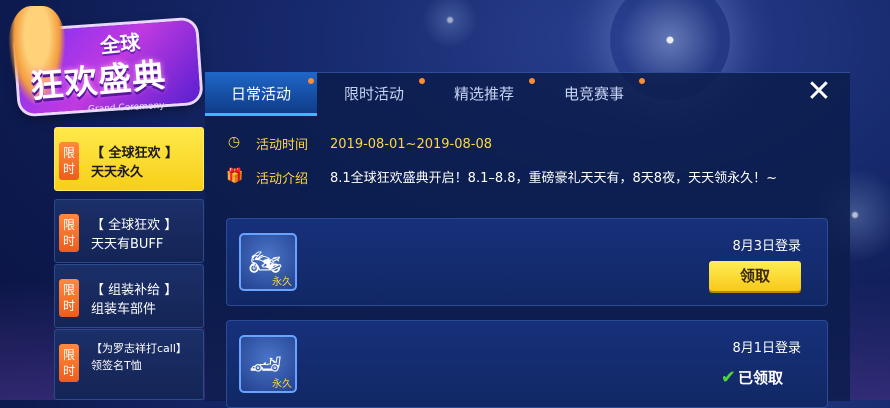  Describe the element at coordinates (268, 364) in the screenshot. I see `reward-item: 🏎 永久` at that location.